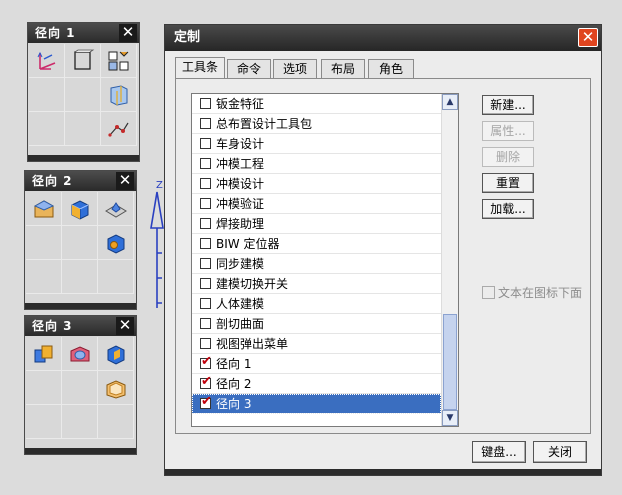  I want to click on toolbar-radial-3: 径向 3 ✕, so click(80, 385).